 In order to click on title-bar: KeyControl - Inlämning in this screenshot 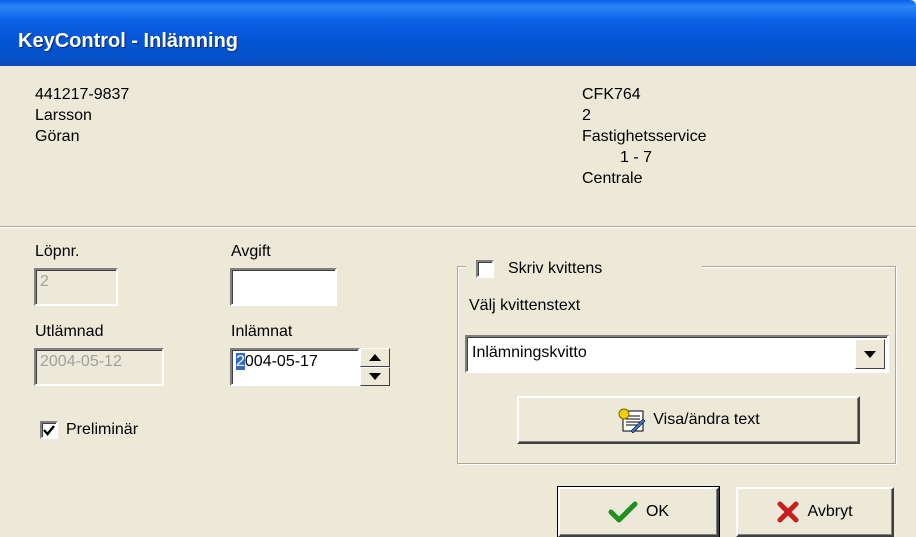, I will do `click(458, 33)`.